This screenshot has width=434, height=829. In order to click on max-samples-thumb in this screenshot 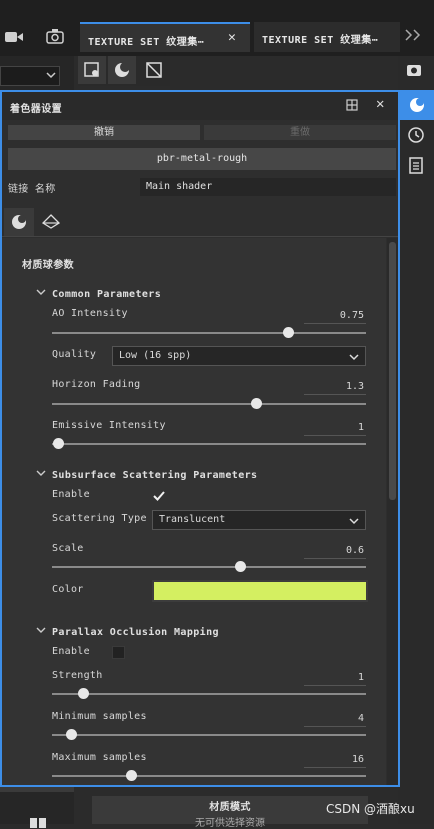, I will do `click(131, 775)`.